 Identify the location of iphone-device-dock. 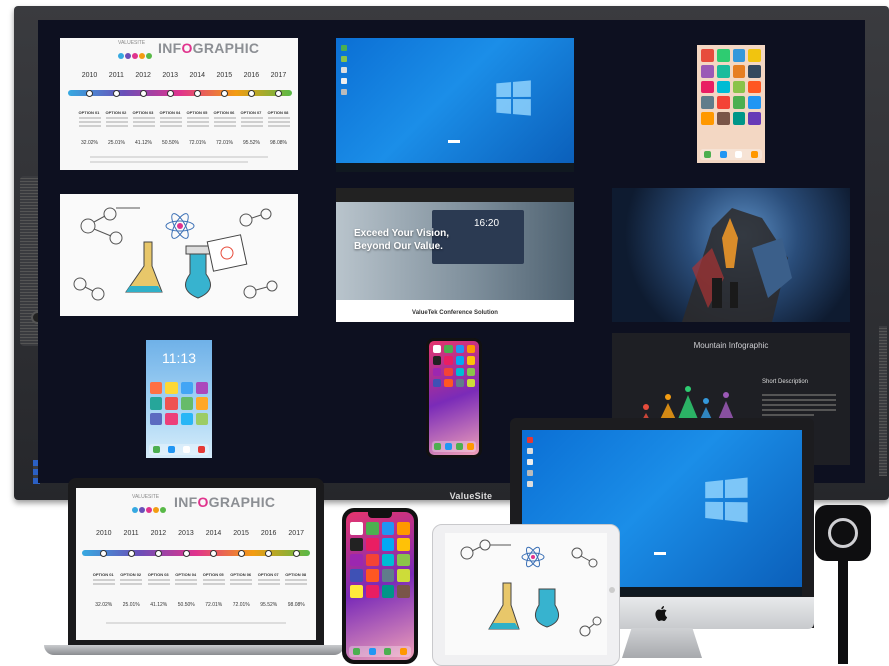
(380, 651).